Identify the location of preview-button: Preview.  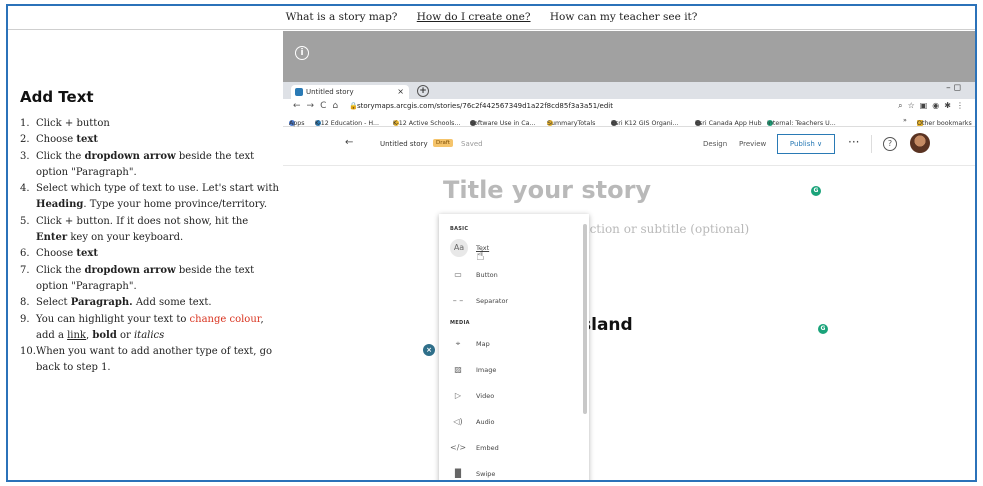
(752, 144).